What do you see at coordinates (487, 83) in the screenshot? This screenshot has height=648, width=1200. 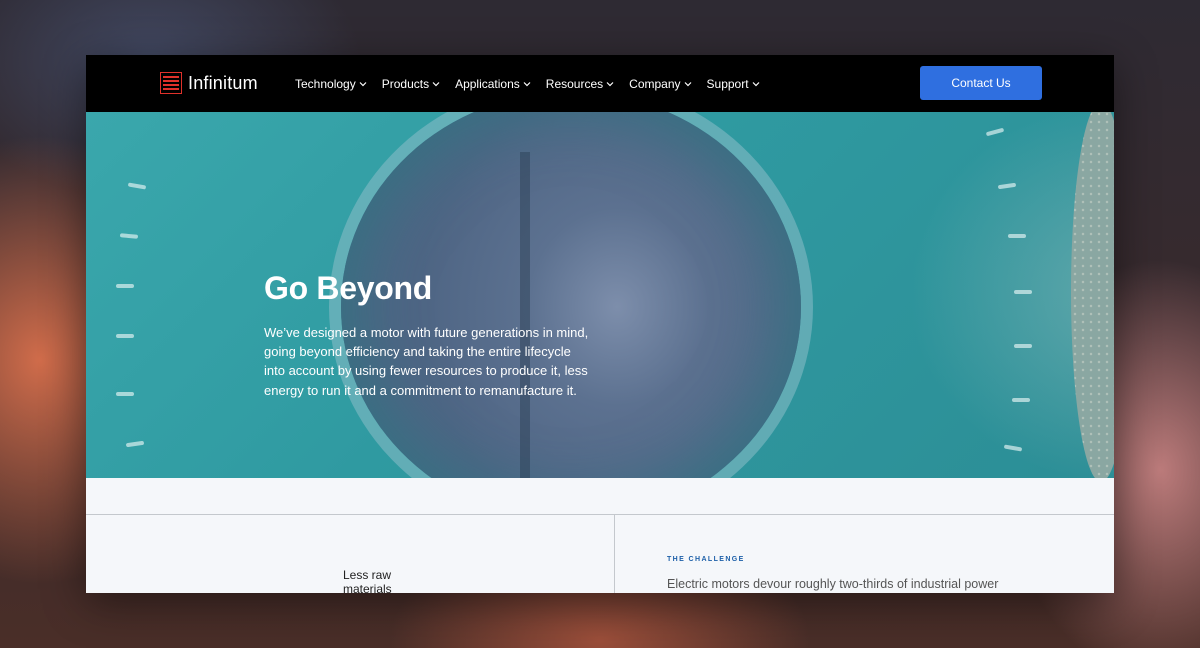 I see `nav-item-label: Applications` at bounding box center [487, 83].